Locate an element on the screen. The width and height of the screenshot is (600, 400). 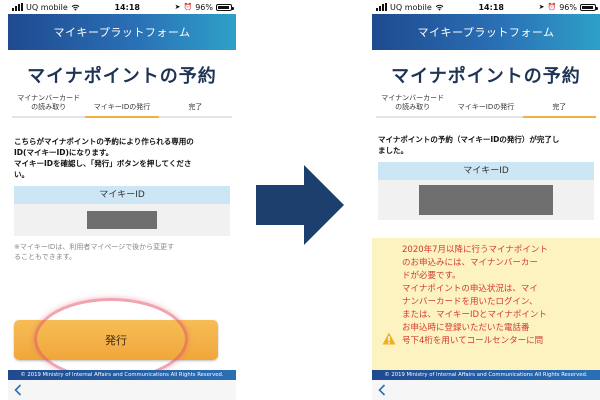
message-line: ました。 is located at coordinates (393, 150).